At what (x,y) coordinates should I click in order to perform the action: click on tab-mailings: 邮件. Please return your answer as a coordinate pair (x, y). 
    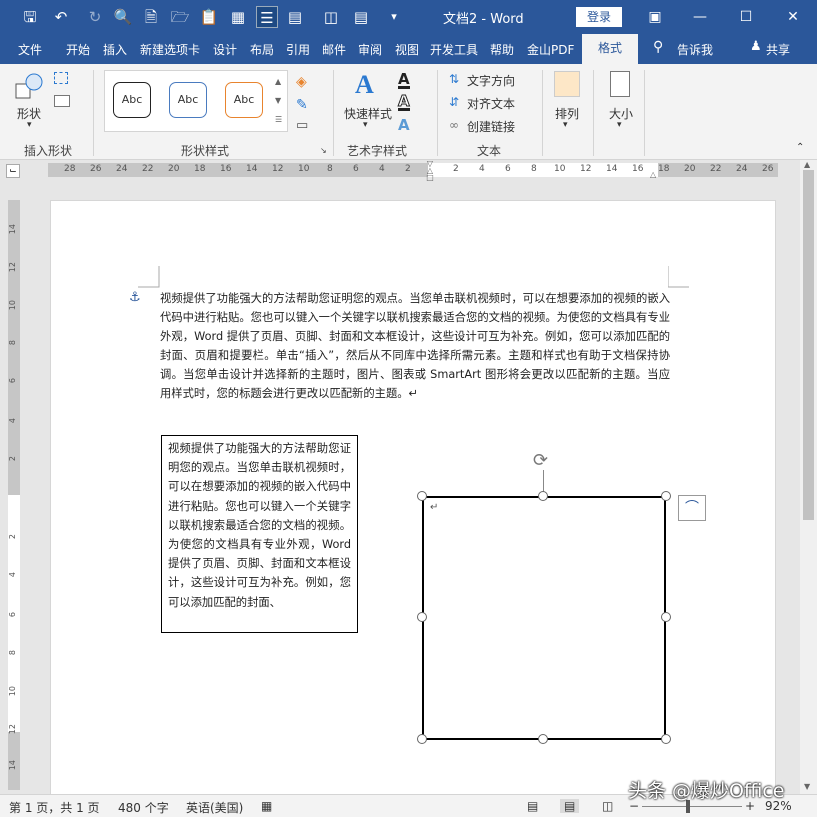
    Looking at the image, I should click on (334, 49).